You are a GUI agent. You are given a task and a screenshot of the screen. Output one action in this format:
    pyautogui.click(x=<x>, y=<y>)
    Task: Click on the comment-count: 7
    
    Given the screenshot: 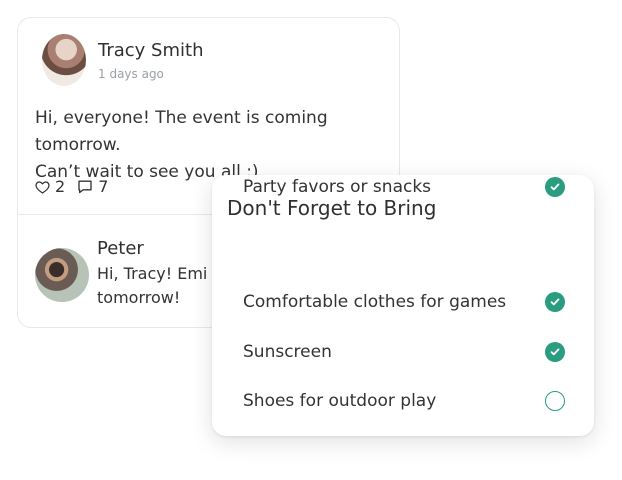 What is the action you would take?
    pyautogui.click(x=103, y=186)
    